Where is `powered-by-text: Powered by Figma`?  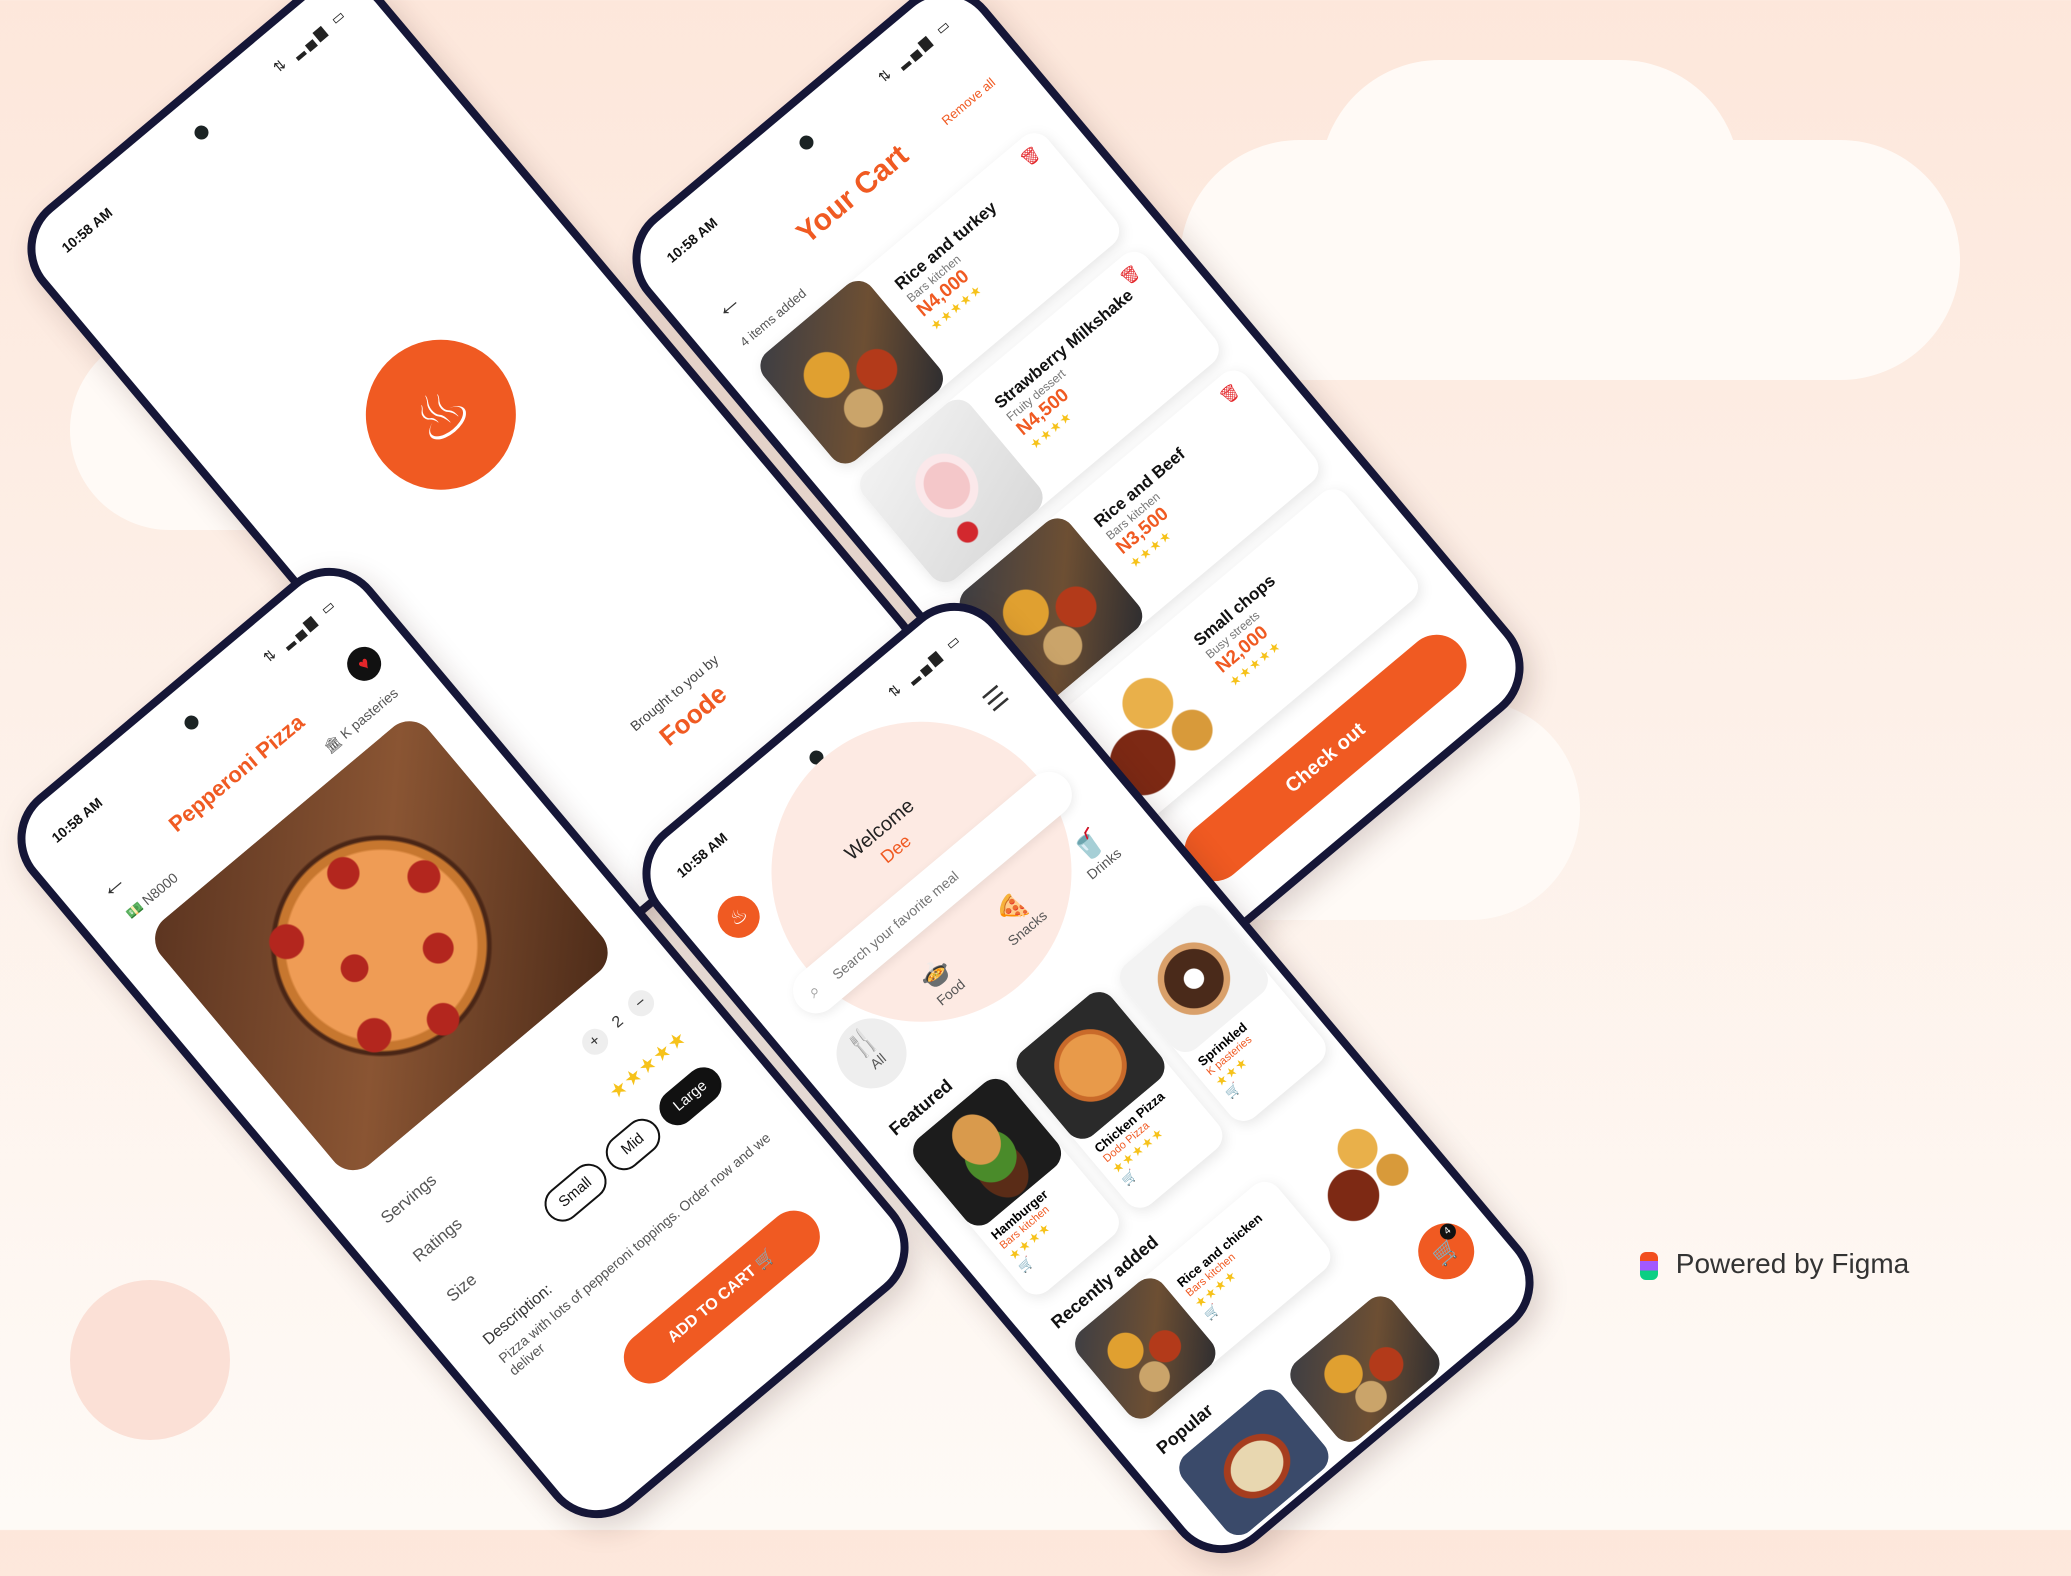
powered-by-text: Powered by Figma is located at coordinates (1792, 1263).